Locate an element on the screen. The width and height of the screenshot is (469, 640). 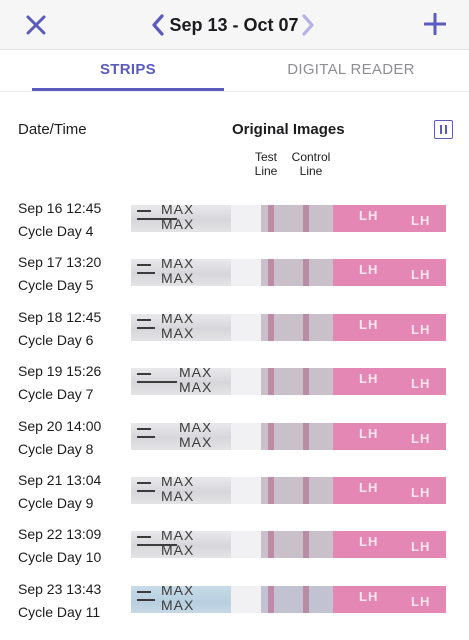
list-item: Sep 22 13:09 Cycle Day 10 MAX MAX LH LH is located at coordinates (234, 549).